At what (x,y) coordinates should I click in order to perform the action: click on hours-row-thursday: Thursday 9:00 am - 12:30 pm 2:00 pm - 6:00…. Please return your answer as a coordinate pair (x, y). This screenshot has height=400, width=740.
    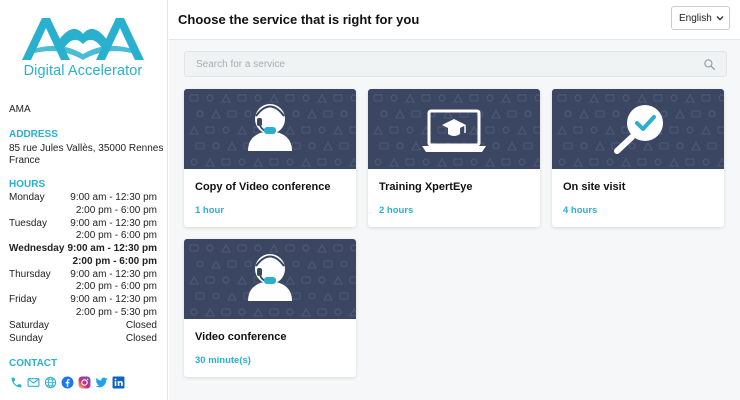
    Looking at the image, I should click on (83, 281).